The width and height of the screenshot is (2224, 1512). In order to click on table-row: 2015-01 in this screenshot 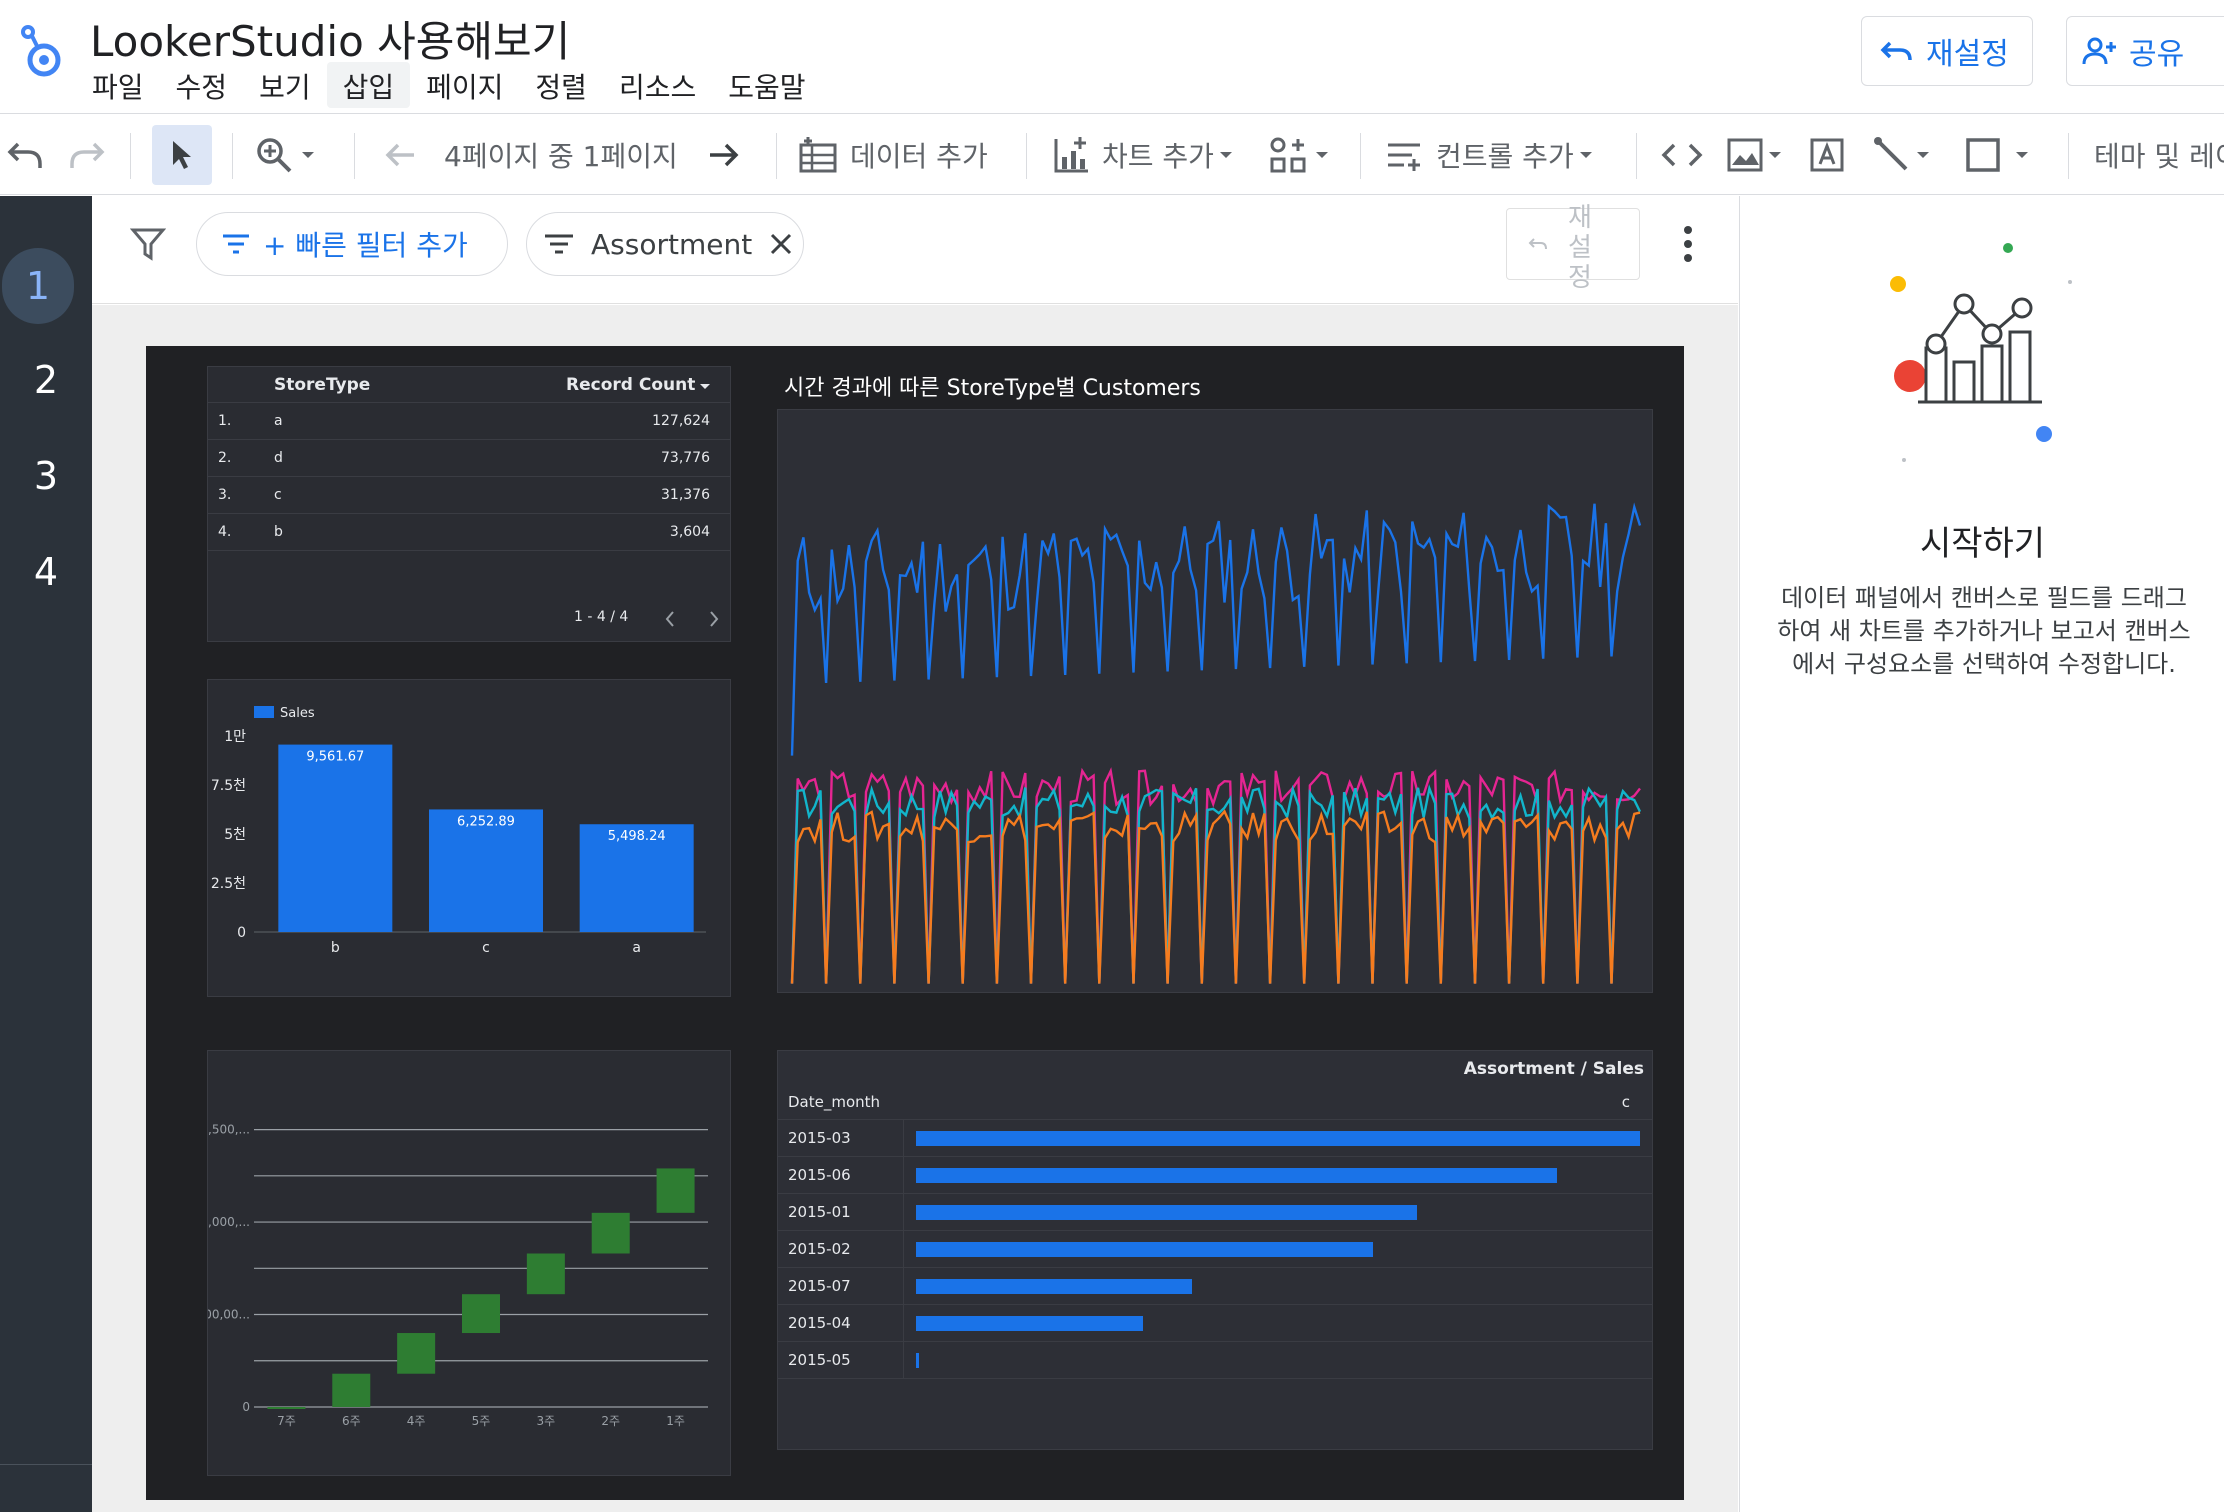, I will do `click(1215, 1212)`.